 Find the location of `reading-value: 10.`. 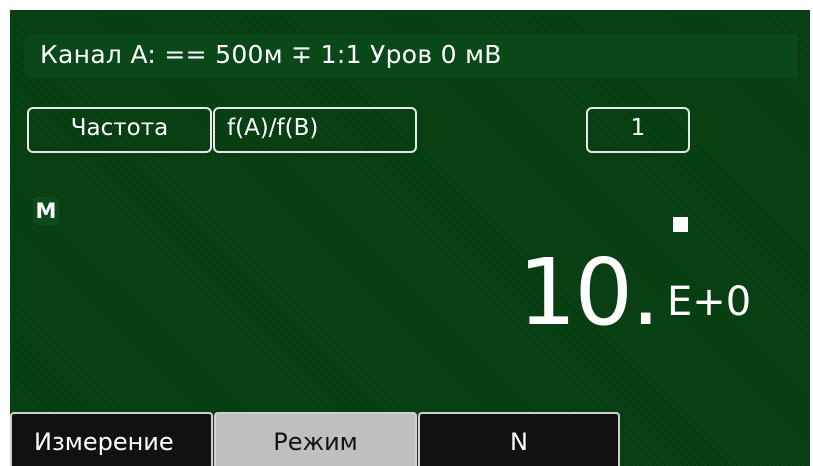

reading-value: 10. is located at coordinates (589, 292).